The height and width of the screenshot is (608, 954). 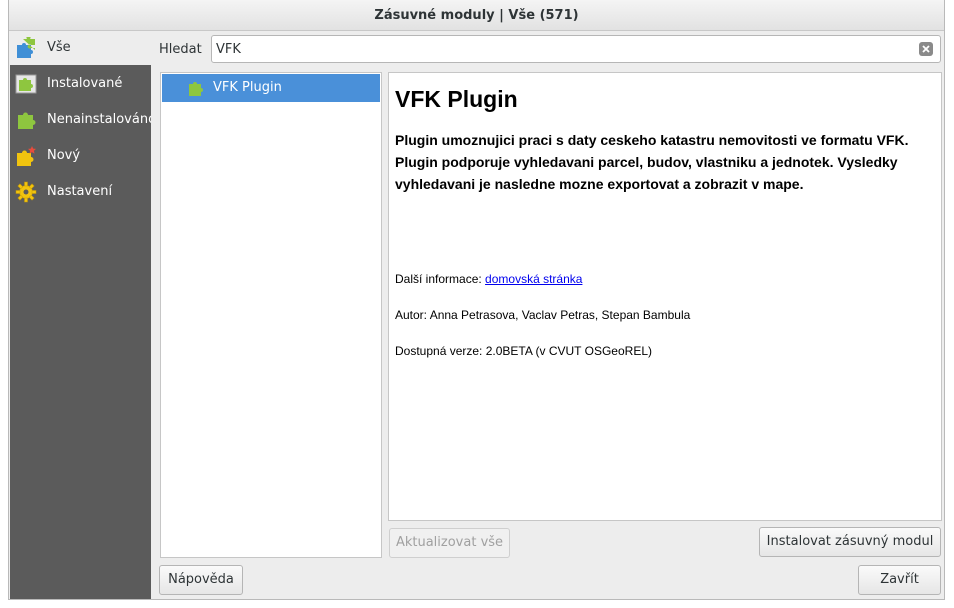 I want to click on search-field, so click(x=576, y=49).